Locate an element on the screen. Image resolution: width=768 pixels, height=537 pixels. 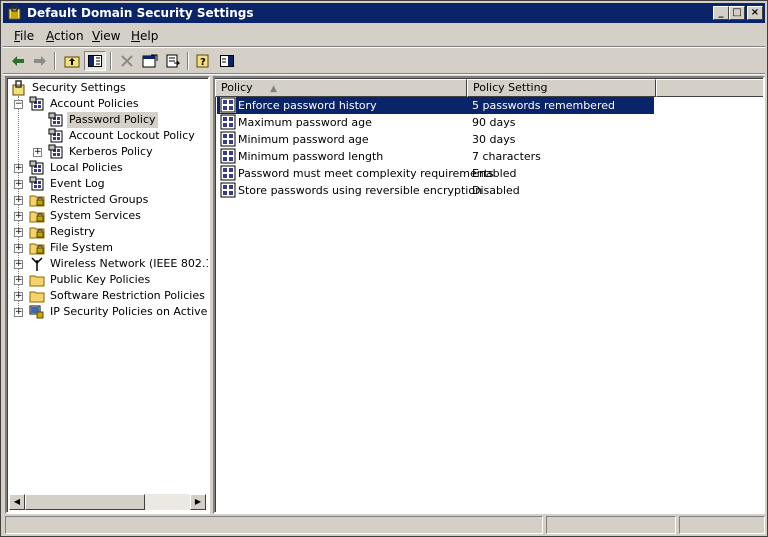
tree-item-label: System Services is located at coordinates (95, 215).